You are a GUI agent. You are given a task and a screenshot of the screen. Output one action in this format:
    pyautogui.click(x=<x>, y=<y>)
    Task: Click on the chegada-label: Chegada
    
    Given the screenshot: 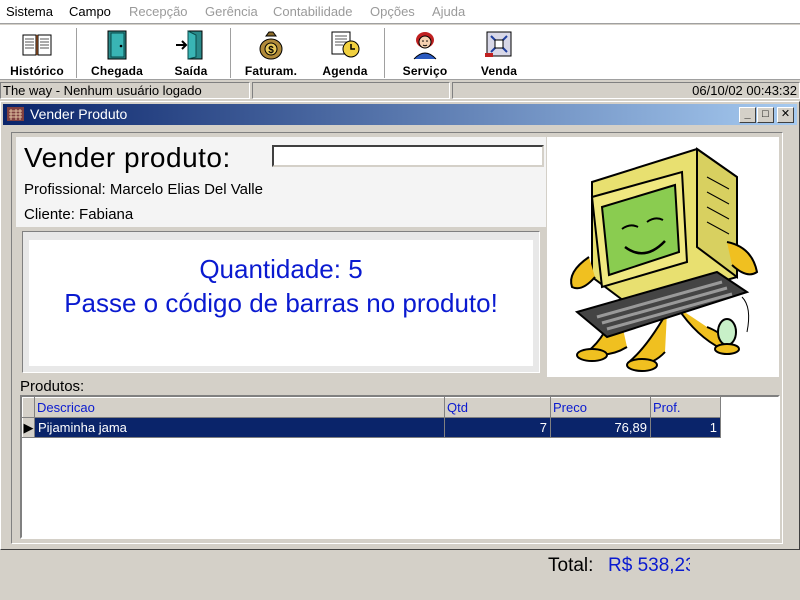 What is the action you would take?
    pyautogui.click(x=117, y=71)
    